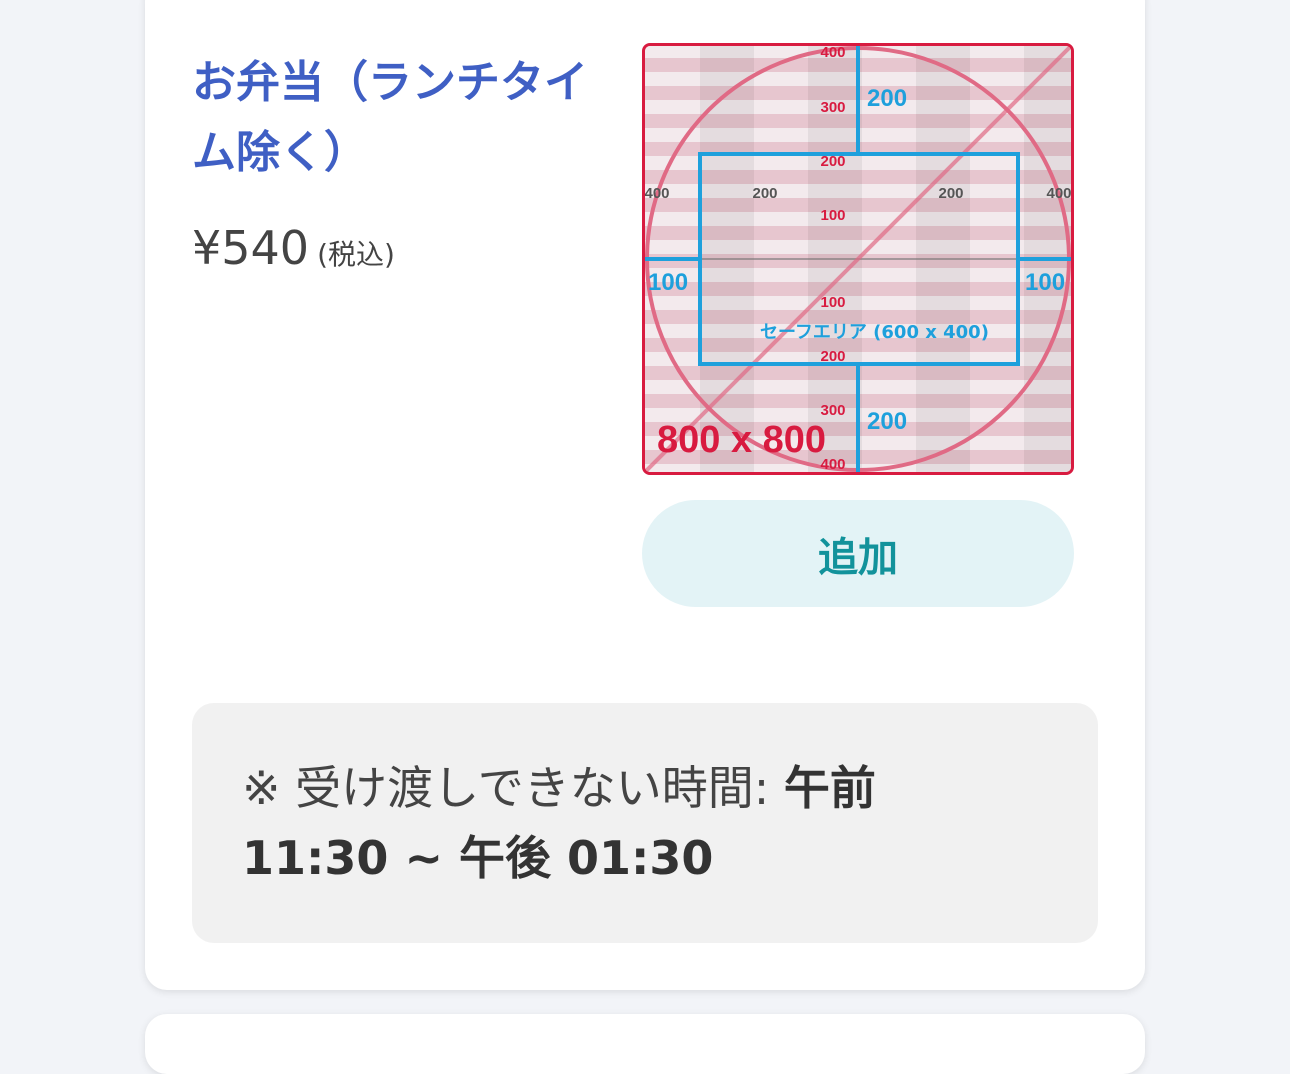  Describe the element at coordinates (832, 161) in the screenshot. I see `red-label-200-top: 200` at that location.